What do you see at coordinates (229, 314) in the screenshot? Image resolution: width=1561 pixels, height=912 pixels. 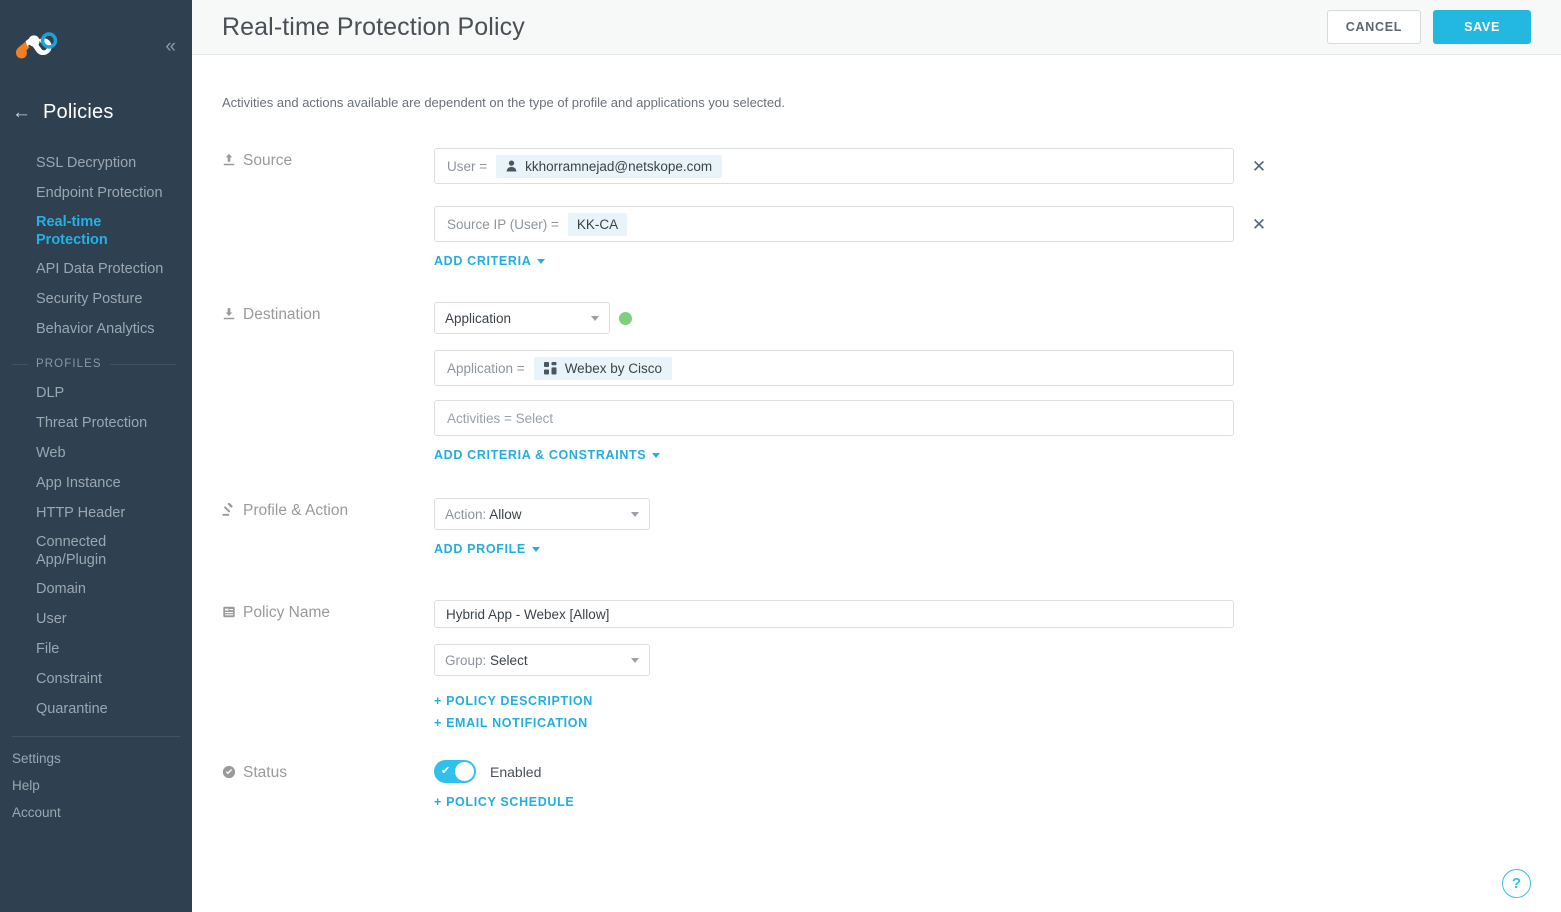 I see `download-icon` at bounding box center [229, 314].